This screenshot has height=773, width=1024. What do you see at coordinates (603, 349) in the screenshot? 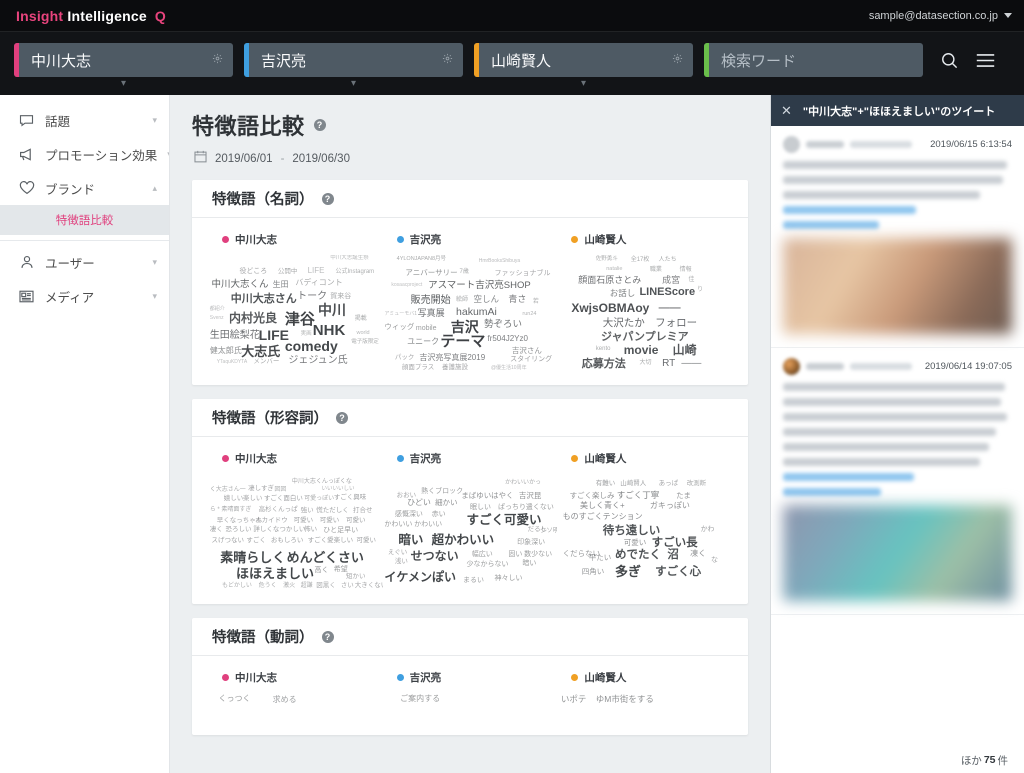
I see `wordcloud-word: kento` at bounding box center [603, 349].